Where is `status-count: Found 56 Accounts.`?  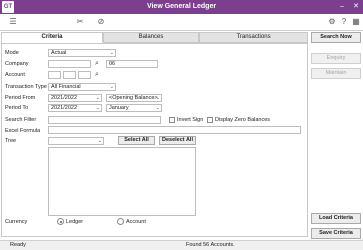
status-count: Found 56 Accounts. is located at coordinates (210, 245).